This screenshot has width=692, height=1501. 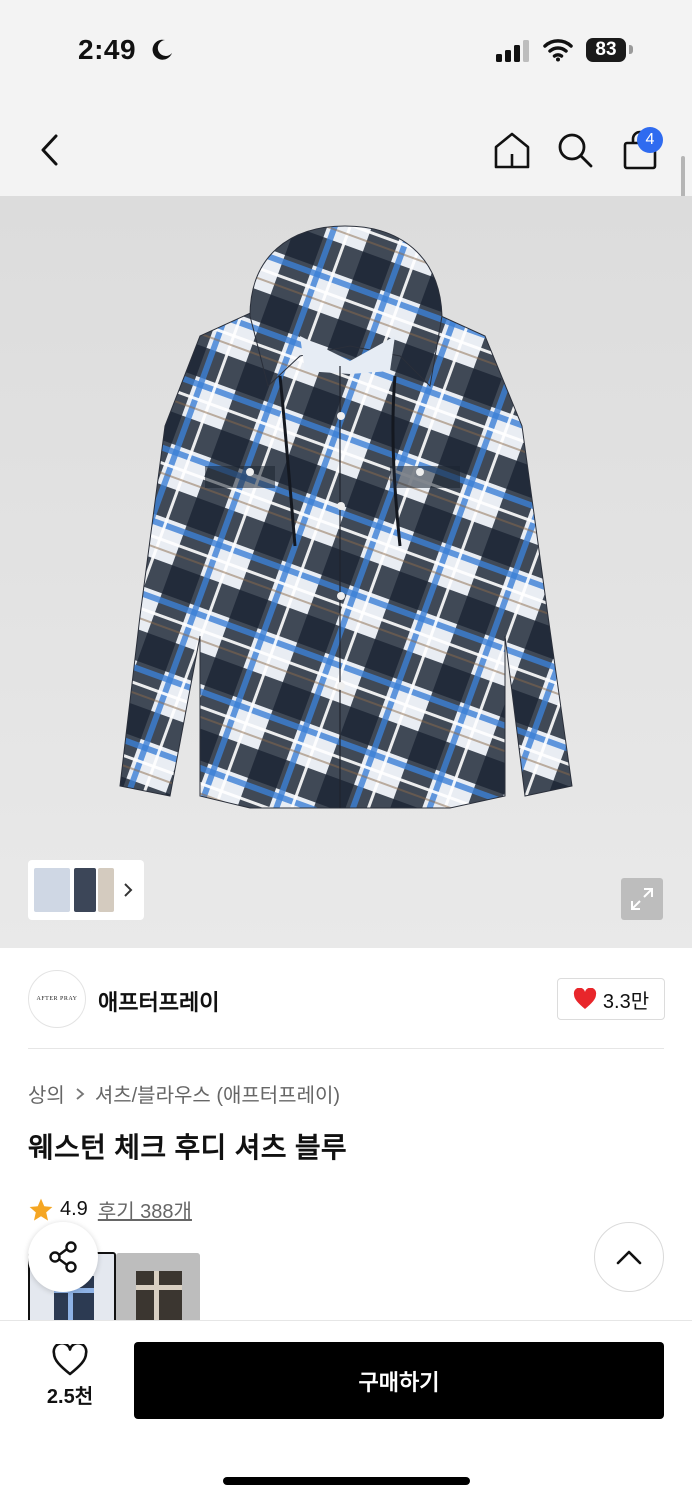 I want to click on brand-logo: AFTER PRAY, so click(x=57, y=999).